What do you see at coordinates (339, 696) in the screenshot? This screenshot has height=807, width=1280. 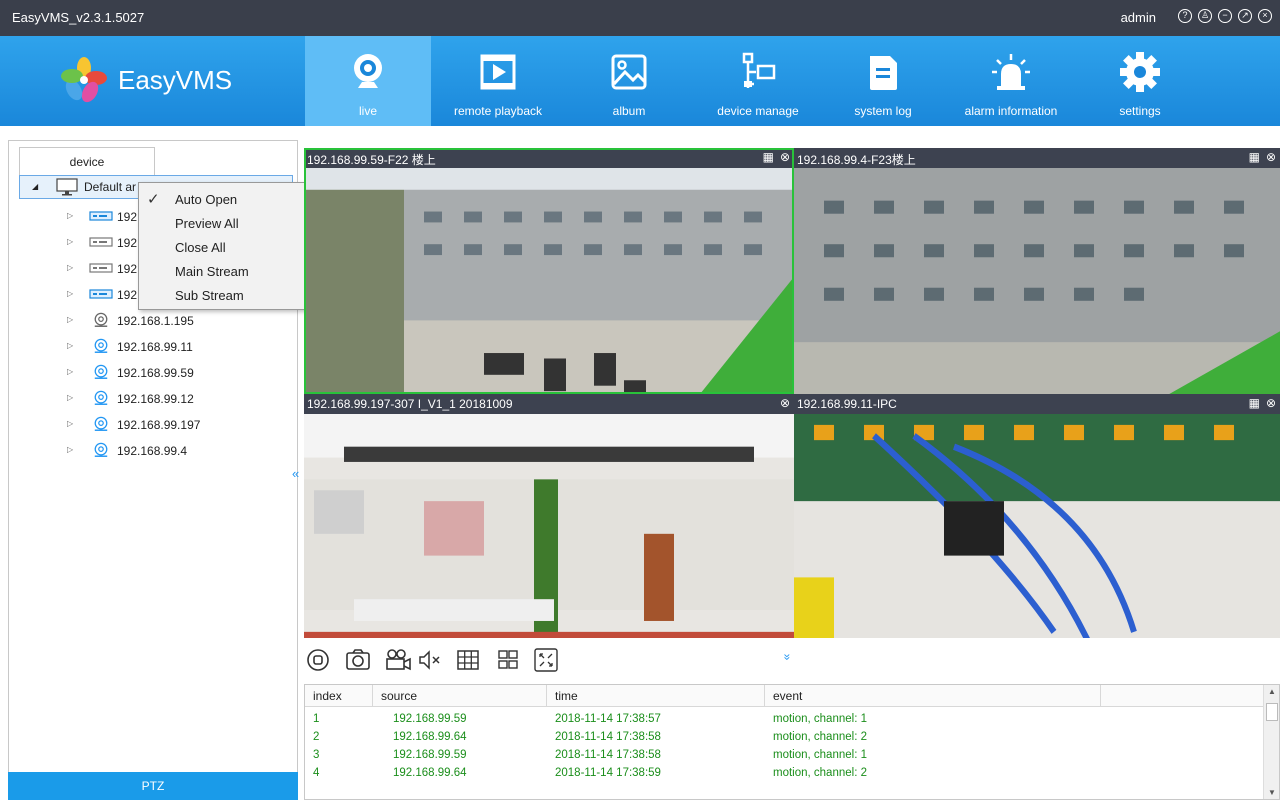 I see `column-header-index: index` at bounding box center [339, 696].